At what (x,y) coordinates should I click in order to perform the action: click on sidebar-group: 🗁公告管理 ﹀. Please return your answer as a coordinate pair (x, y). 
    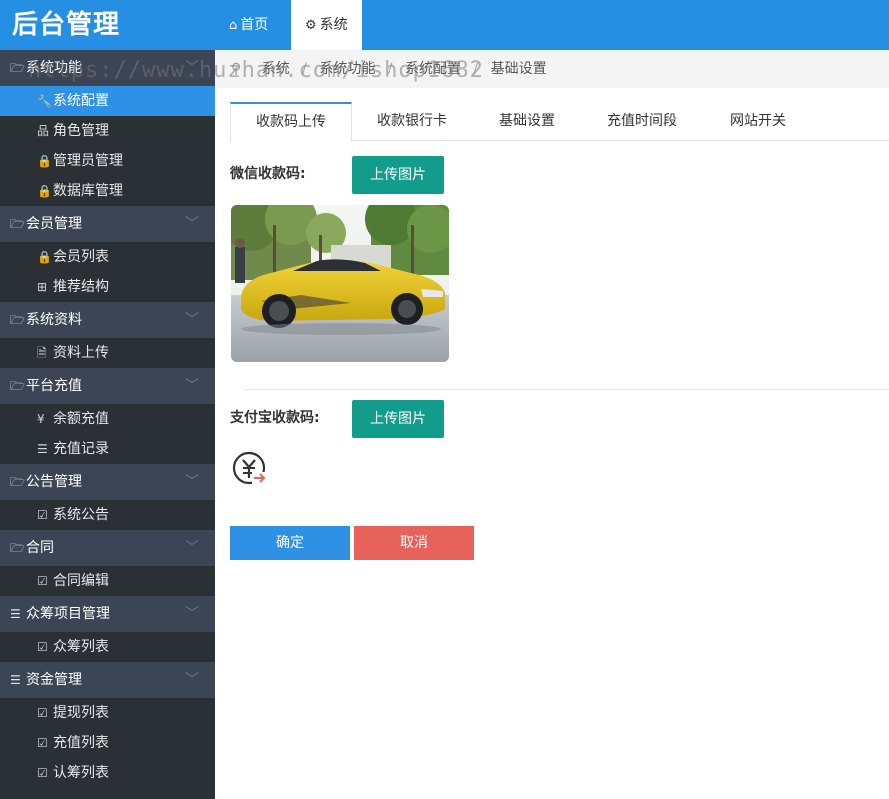
    Looking at the image, I should click on (107, 482).